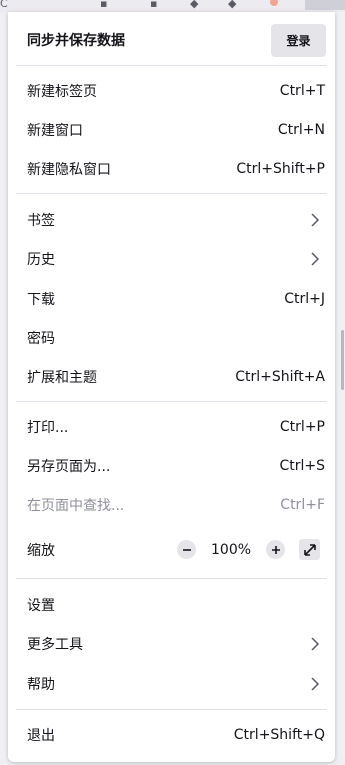 Image resolution: width=345 pixels, height=765 pixels. Describe the element at coordinates (231, 550) in the screenshot. I see `zoom-level: 100%` at that location.